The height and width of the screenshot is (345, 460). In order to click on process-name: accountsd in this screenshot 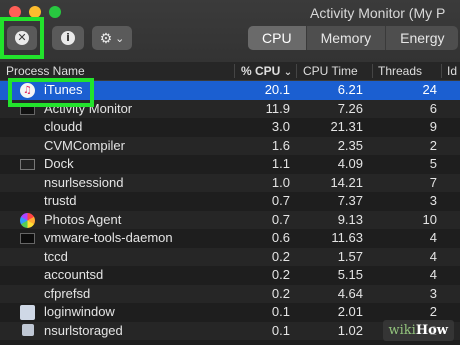, I will do `click(74, 274)`.